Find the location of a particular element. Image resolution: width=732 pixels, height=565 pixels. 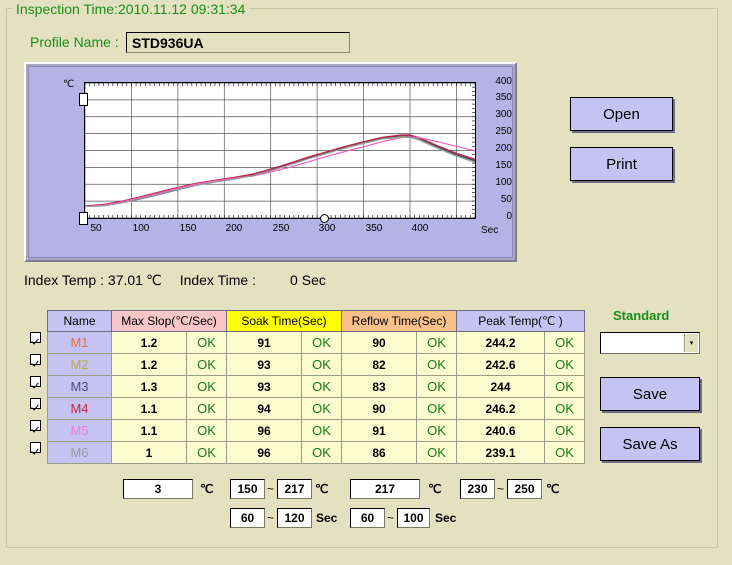

row-checkbox-m6 is located at coordinates (35, 447).